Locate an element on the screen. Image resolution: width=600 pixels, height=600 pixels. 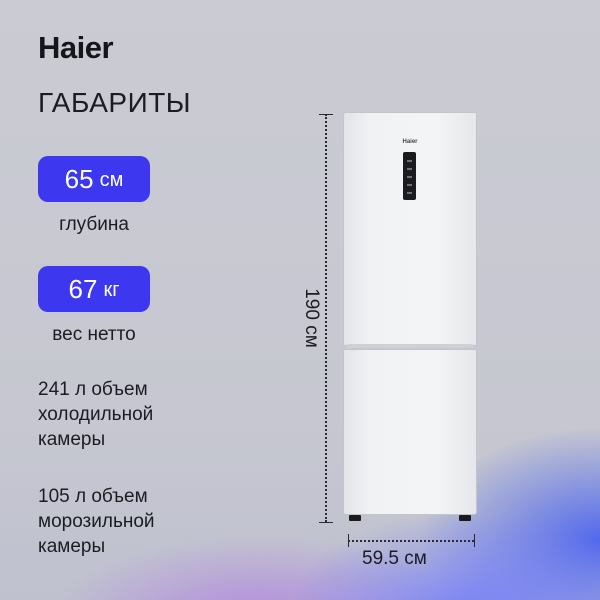
width-line-cap-right is located at coordinates (474, 540).